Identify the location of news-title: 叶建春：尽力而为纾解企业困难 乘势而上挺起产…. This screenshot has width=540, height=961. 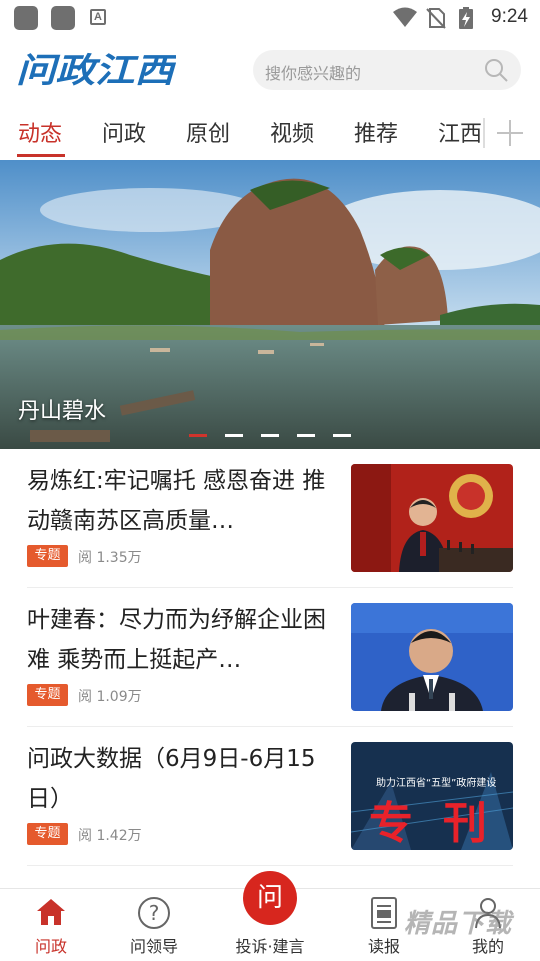
(176, 640).